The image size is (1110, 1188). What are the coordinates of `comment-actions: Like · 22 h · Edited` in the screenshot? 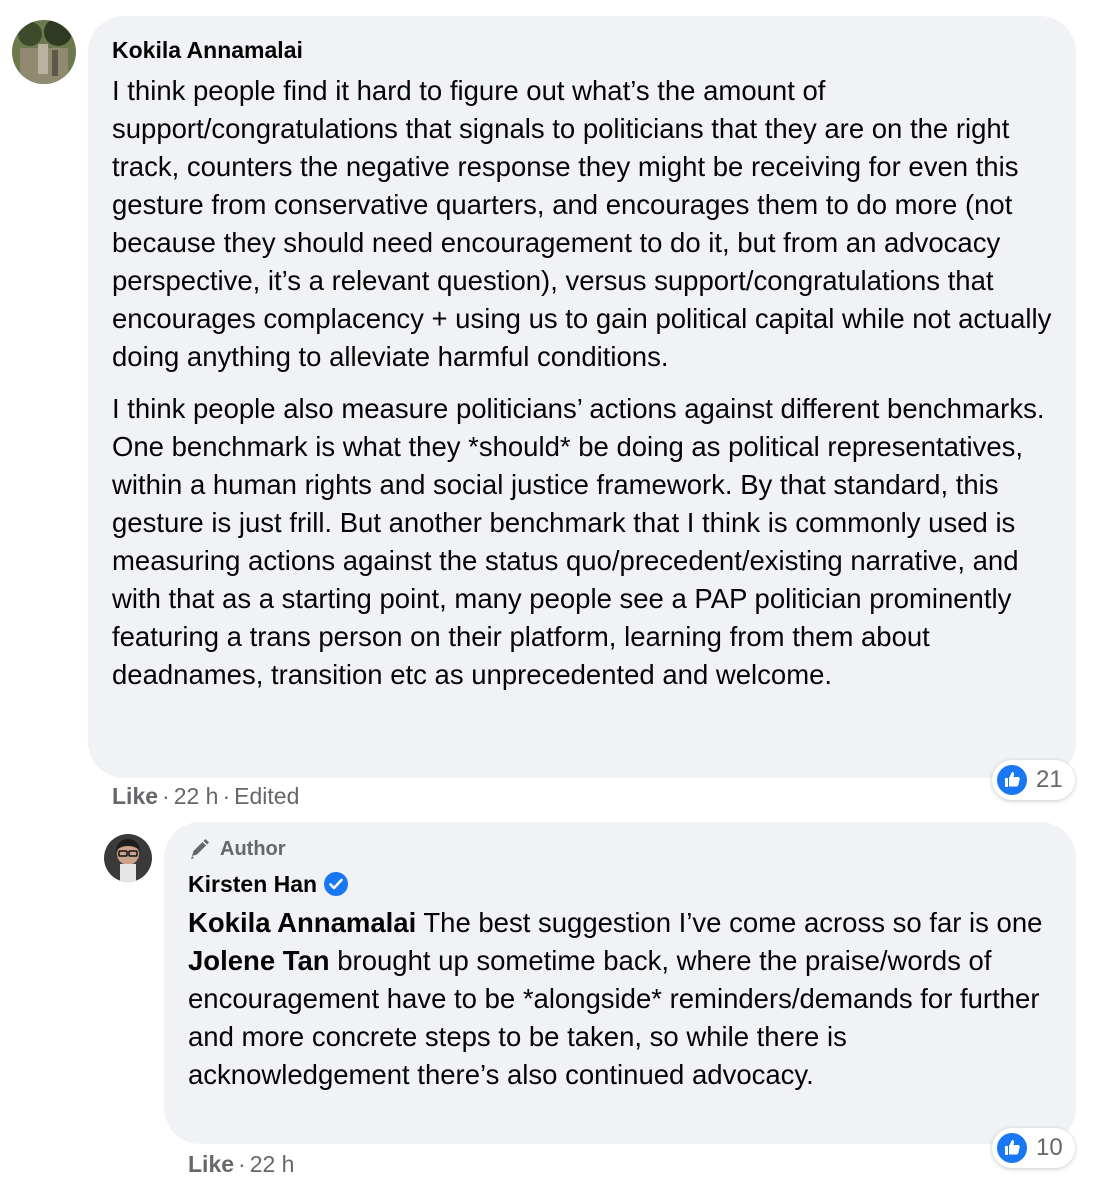 It's located at (206, 796).